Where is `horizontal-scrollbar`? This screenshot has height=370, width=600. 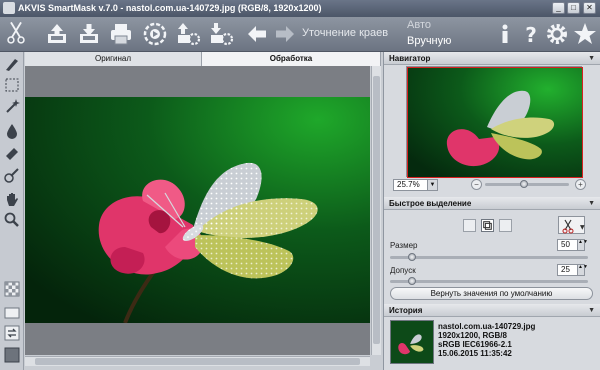
horizontal-scrollbar is located at coordinates (197, 361).